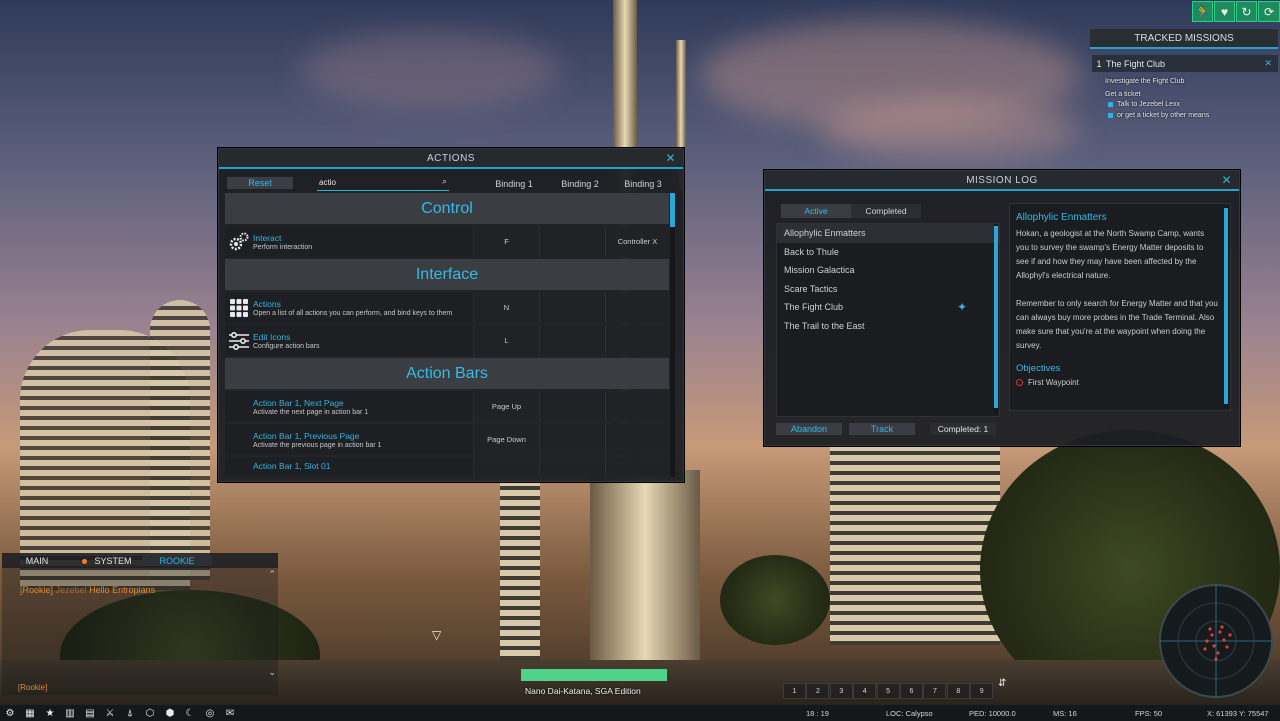  Describe the element at coordinates (1216, 641) in the screenshot. I see `minimap` at that location.